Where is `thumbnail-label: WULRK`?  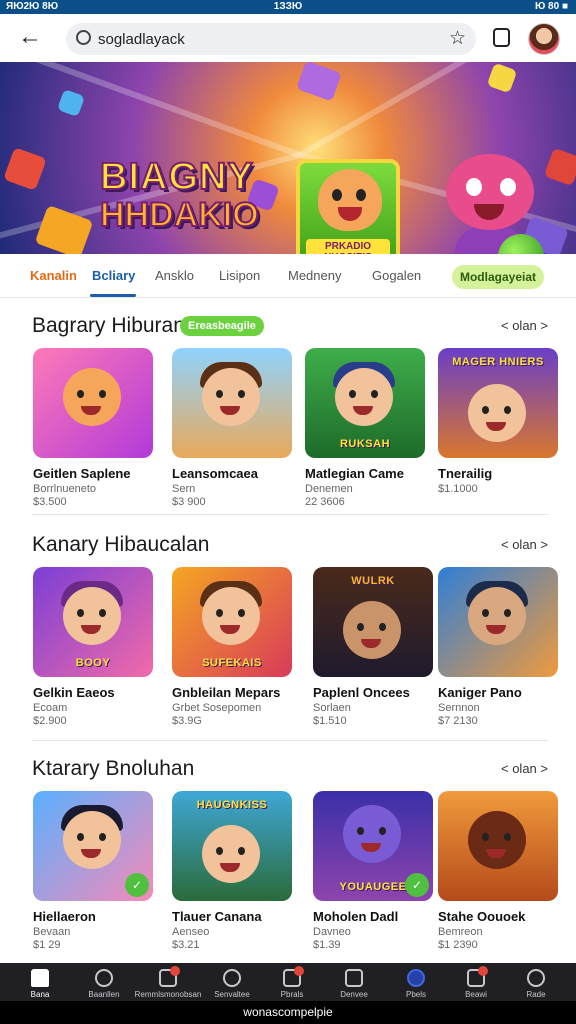
thumbnail-label: WULRK is located at coordinates (373, 581).